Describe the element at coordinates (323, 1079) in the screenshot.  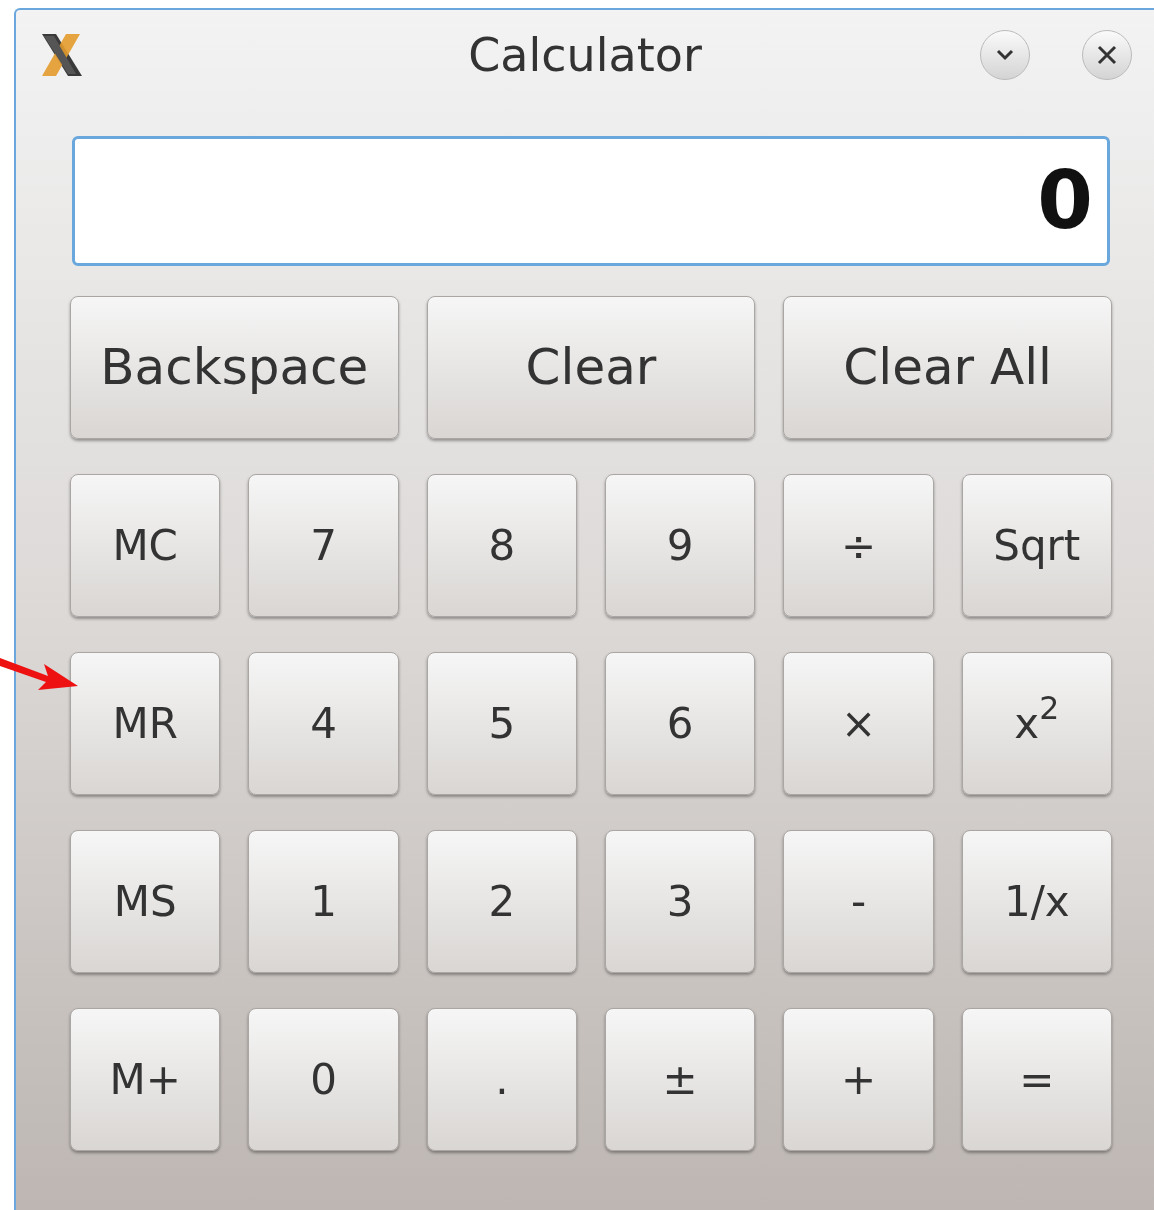
I see `key-button: 0` at that location.